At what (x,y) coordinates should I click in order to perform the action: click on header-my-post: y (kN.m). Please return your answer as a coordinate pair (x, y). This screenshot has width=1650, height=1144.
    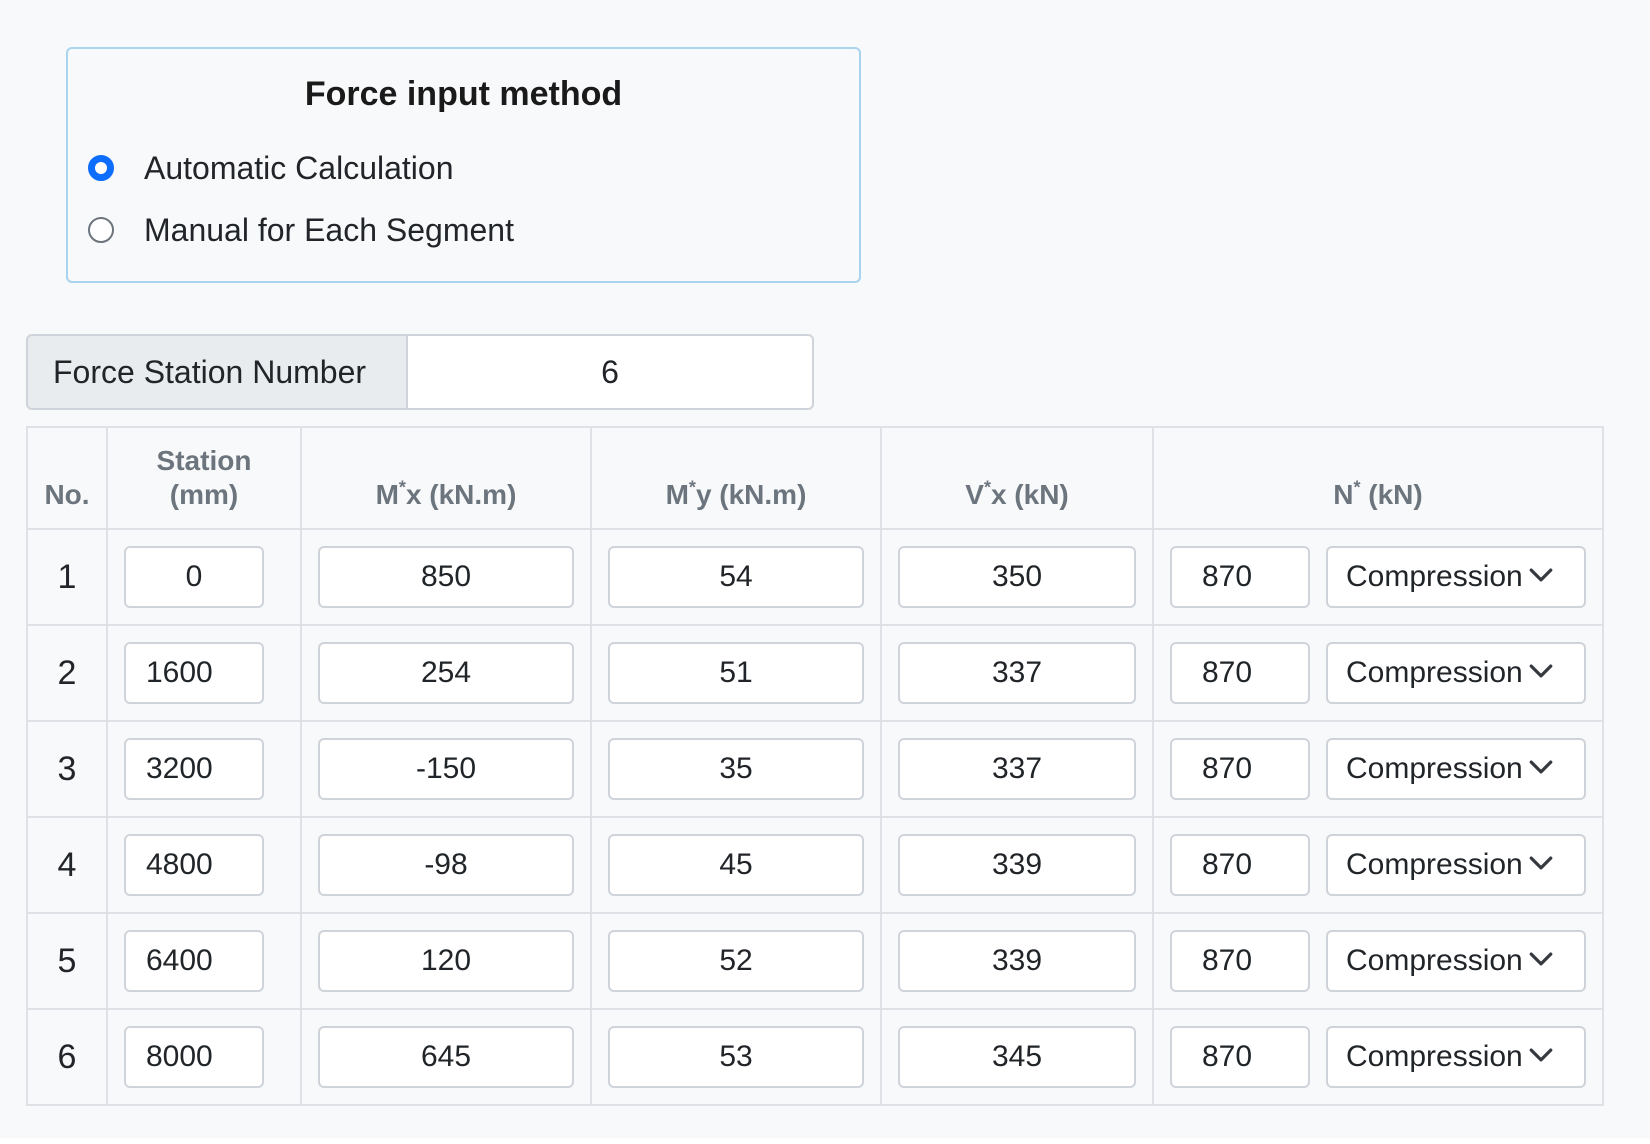
    Looking at the image, I should click on (751, 494).